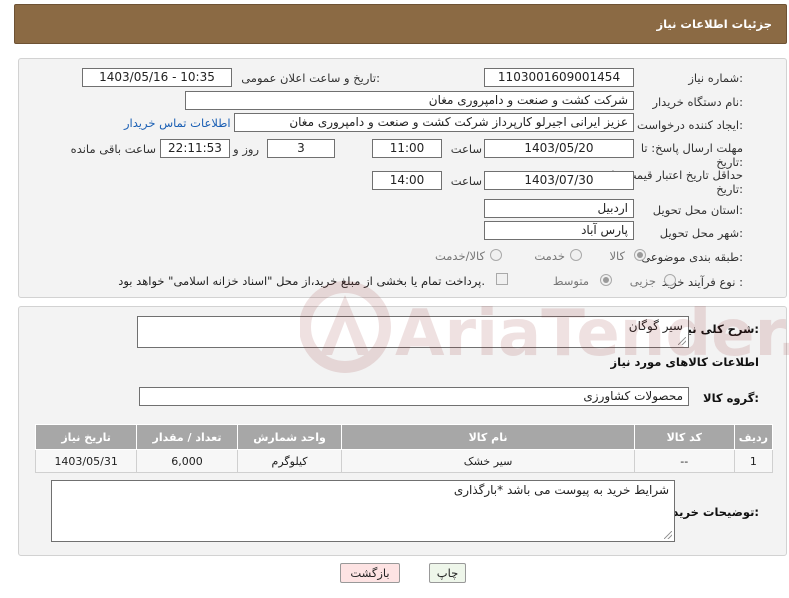  What do you see at coordinates (113, 149) in the screenshot?
I see `remaining-label: ساعت باقی مانده` at bounding box center [113, 149].